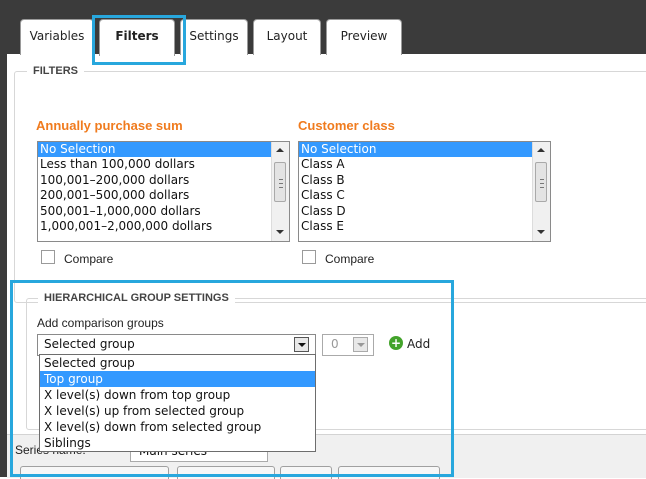 The image size is (646, 479). I want to click on dropdown-option: Top group, so click(177, 379).